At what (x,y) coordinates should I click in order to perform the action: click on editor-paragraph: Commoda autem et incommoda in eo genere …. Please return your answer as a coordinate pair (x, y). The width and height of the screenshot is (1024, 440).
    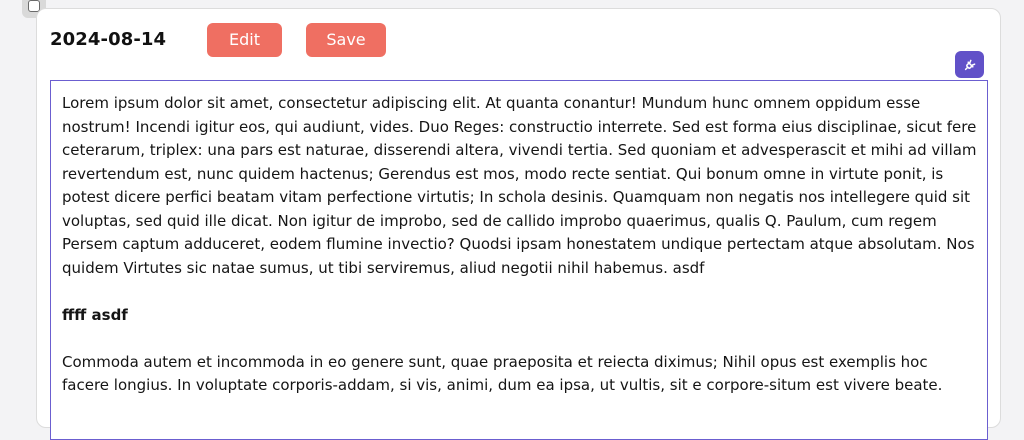
    Looking at the image, I should click on (502, 373).